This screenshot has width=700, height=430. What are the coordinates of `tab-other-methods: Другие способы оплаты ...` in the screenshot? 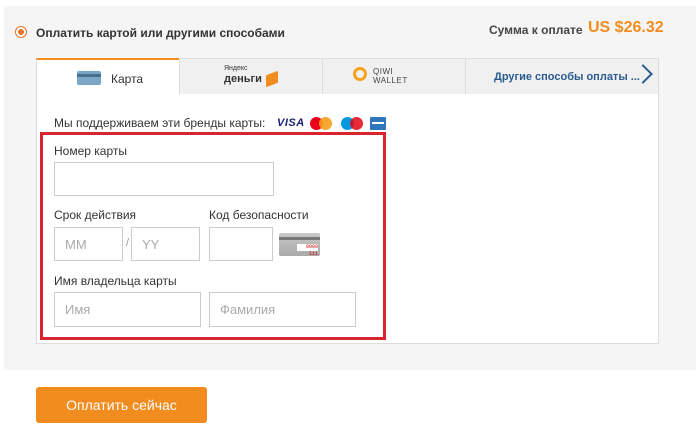 It's located at (562, 76).